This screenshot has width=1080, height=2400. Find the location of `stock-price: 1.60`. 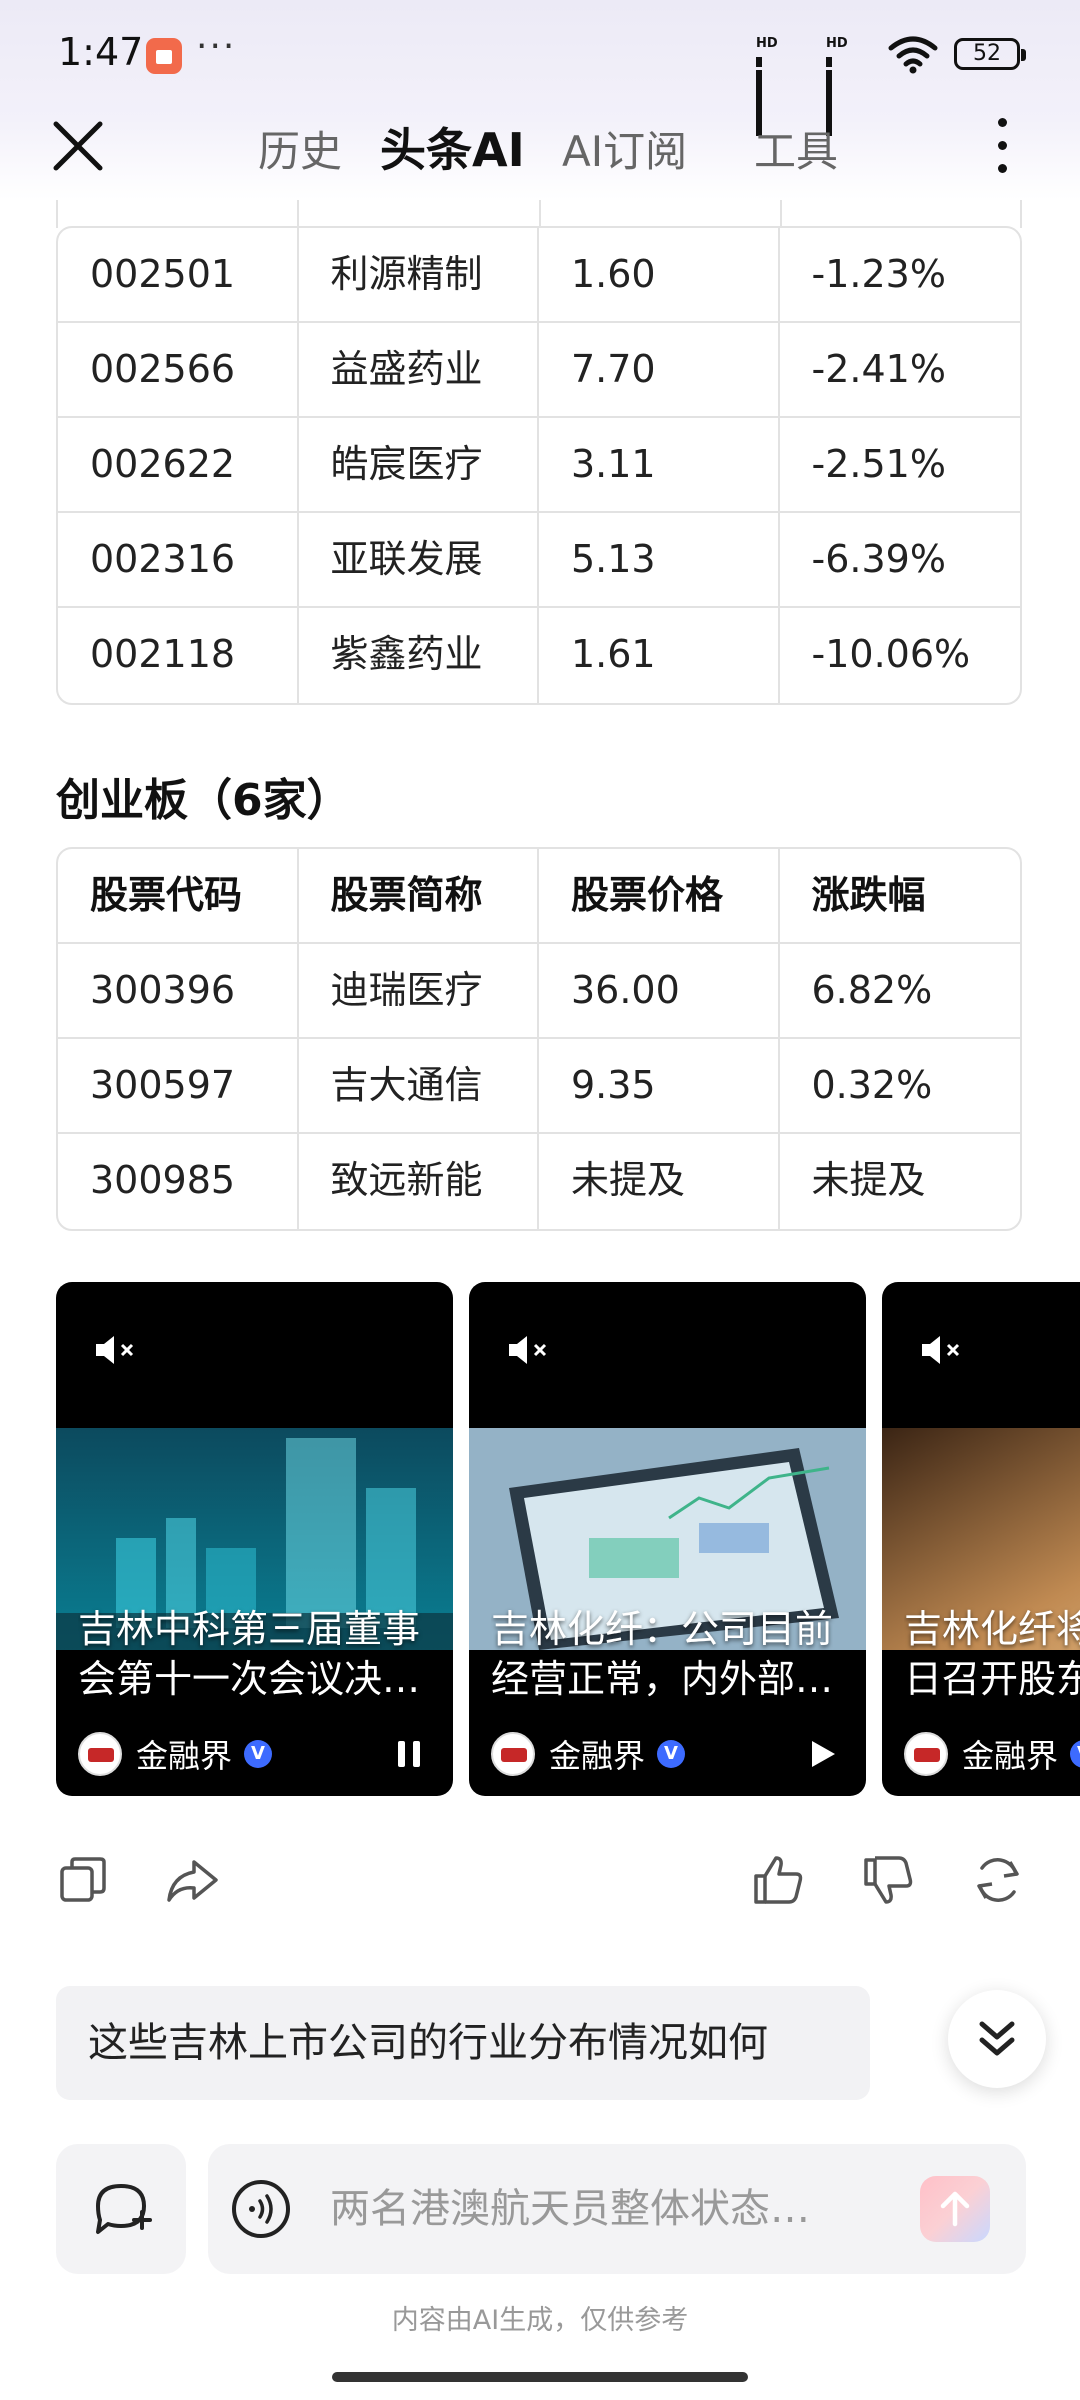

stock-price: 1.60 is located at coordinates (659, 274).